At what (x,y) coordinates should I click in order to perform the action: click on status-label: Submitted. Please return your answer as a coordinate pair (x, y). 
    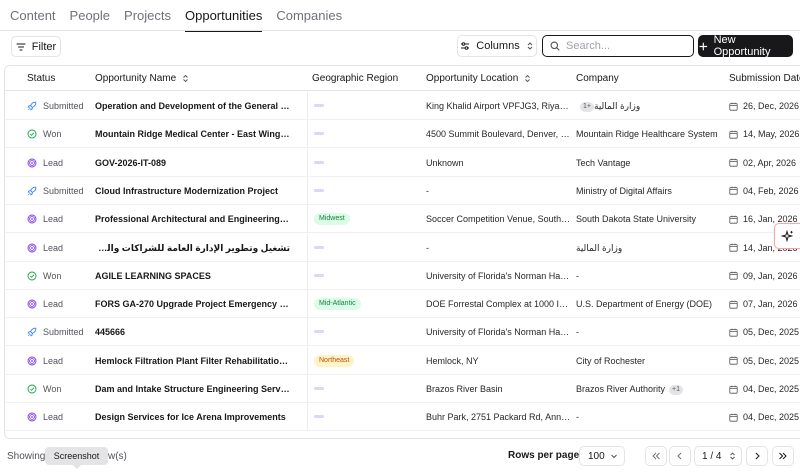
    Looking at the image, I should click on (63, 332).